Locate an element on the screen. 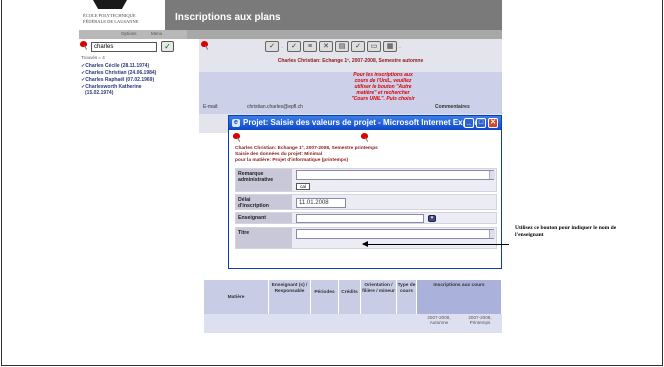 Image resolution: width=664 pixels, height=367 pixels. col-header: Orientation / filière / mineur is located at coordinates (379, 297).